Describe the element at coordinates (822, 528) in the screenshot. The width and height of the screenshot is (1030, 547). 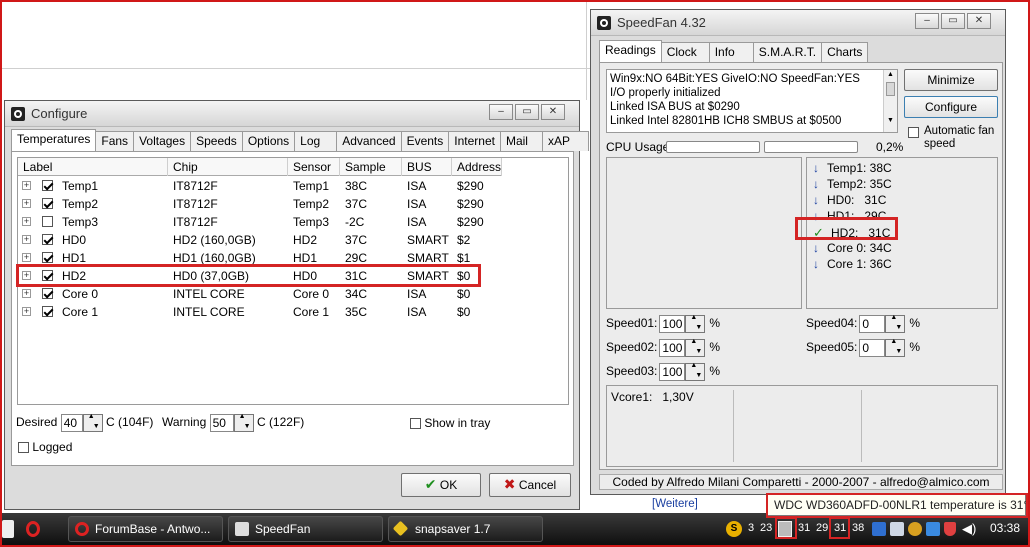
I see `tray-number: 29` at that location.